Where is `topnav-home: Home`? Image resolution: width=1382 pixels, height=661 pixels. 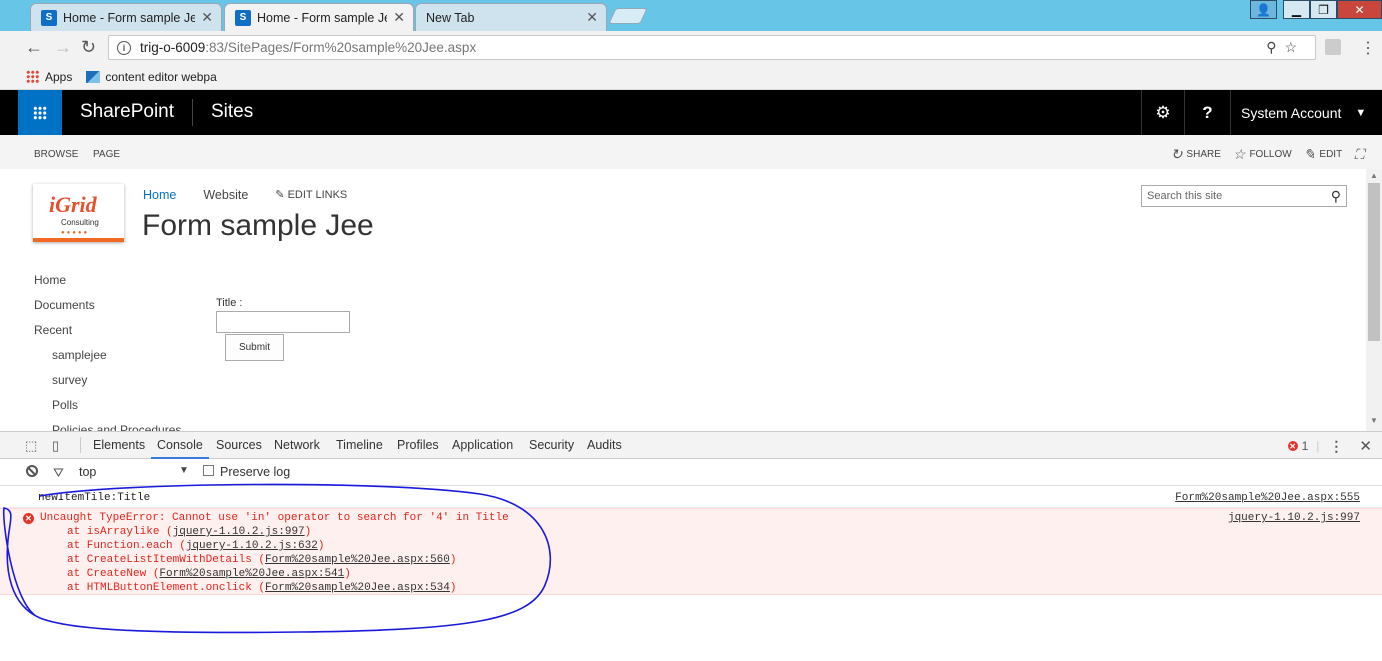 topnav-home: Home is located at coordinates (159, 195).